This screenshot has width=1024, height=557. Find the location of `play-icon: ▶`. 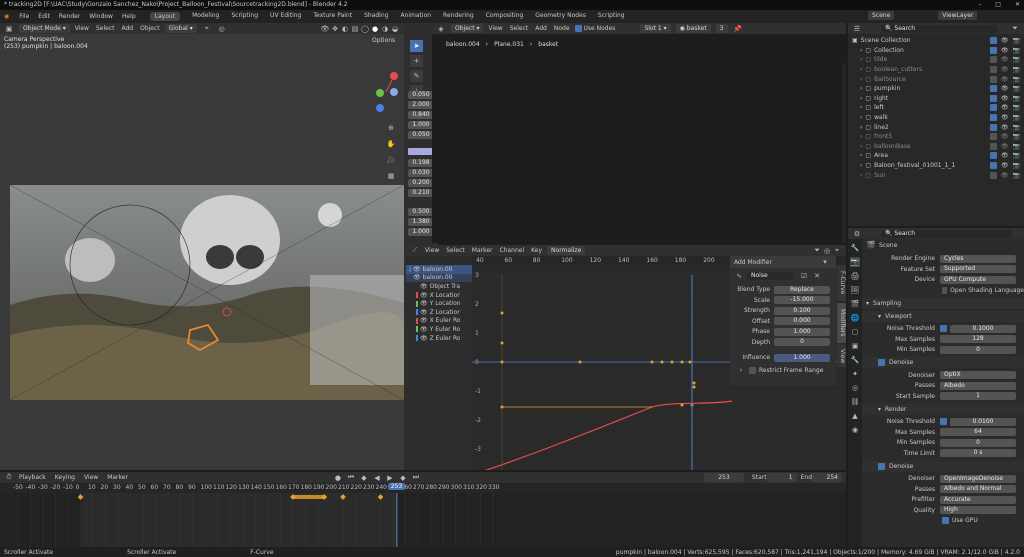

play-icon: ▶ is located at coordinates (390, 478).